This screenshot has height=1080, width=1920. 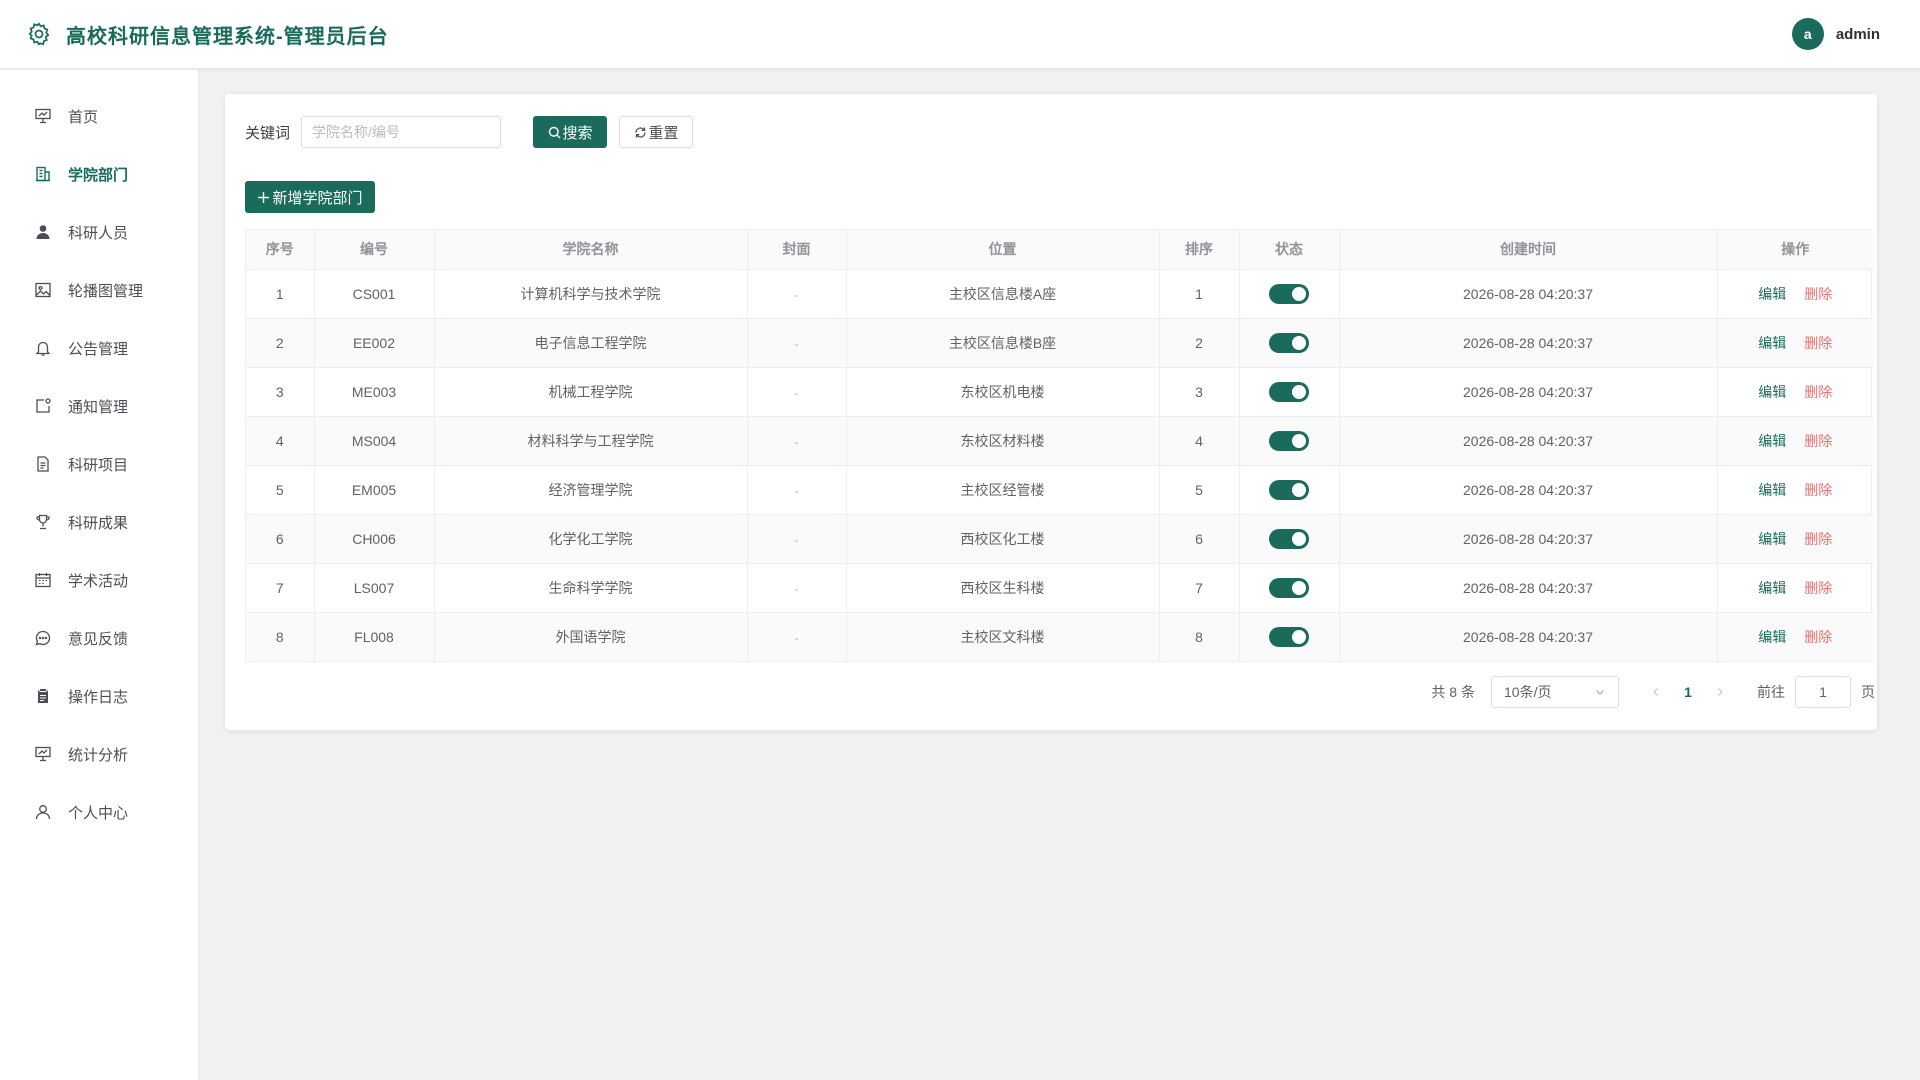 I want to click on cell-name: 机械工程学院, so click(x=591, y=392).